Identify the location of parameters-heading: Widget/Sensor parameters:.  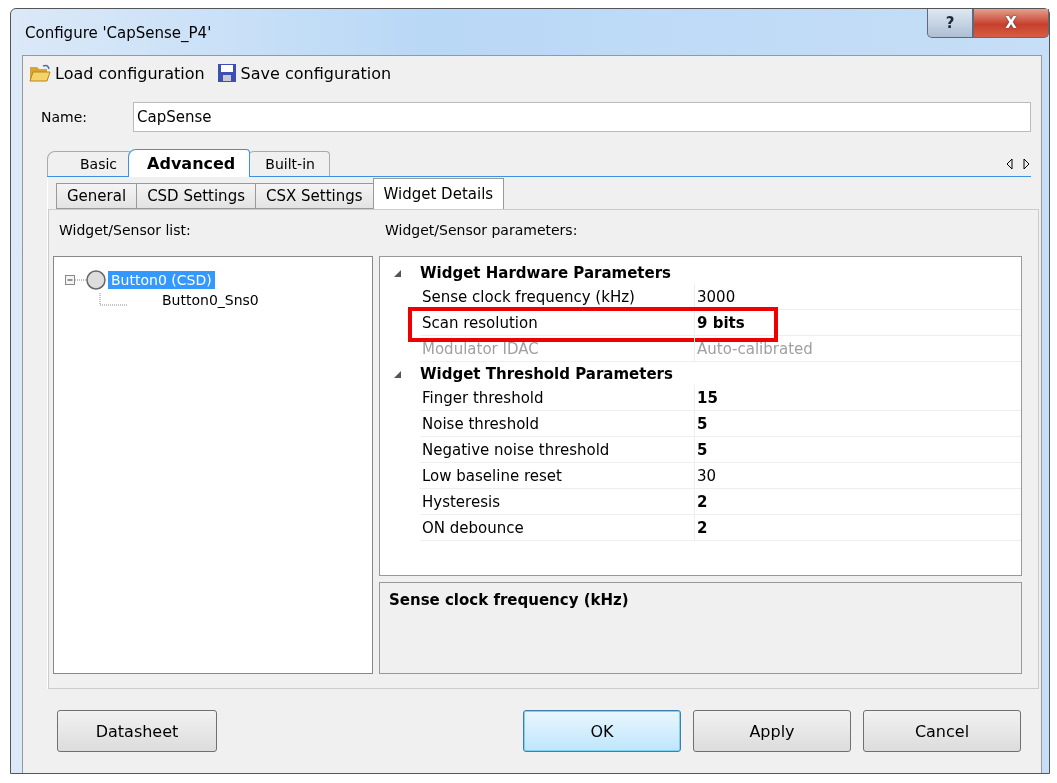
(481, 230).